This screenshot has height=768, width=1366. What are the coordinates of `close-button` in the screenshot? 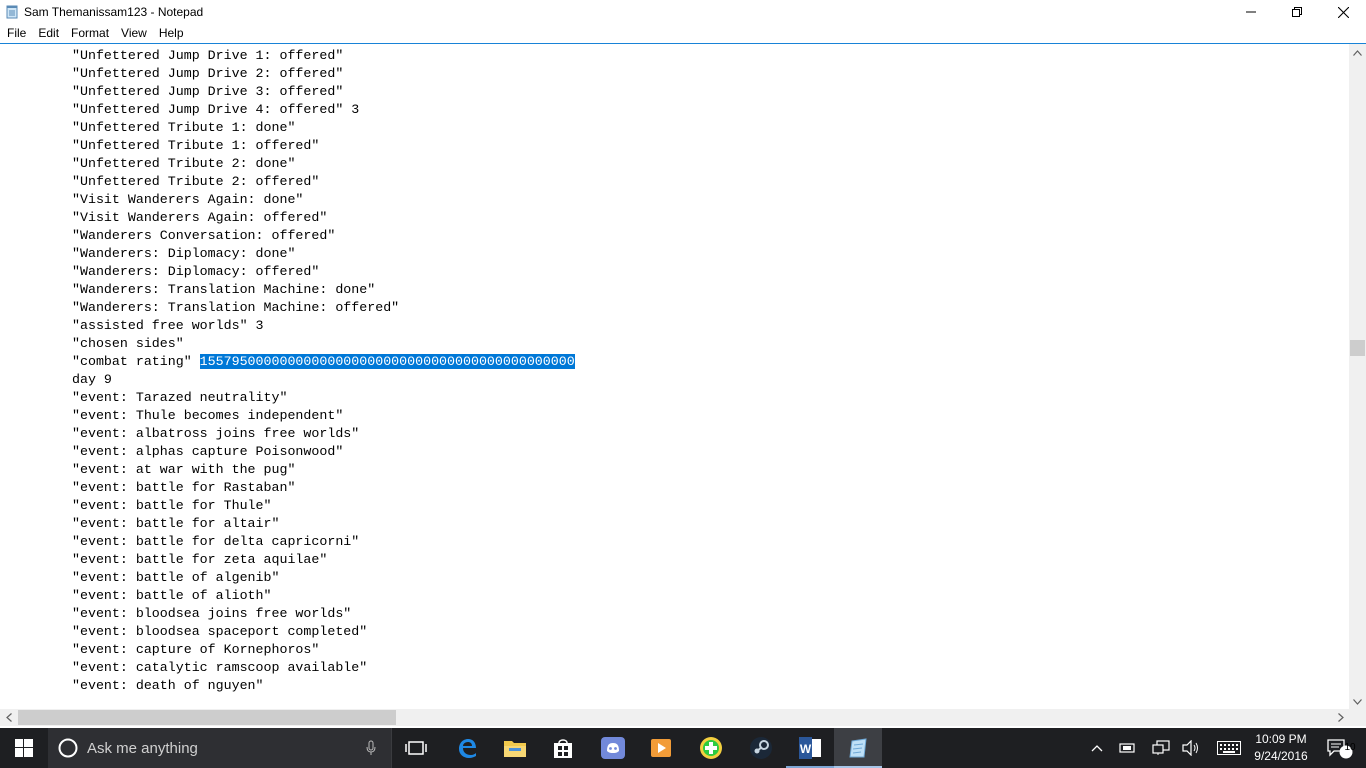 It's located at (1343, 12).